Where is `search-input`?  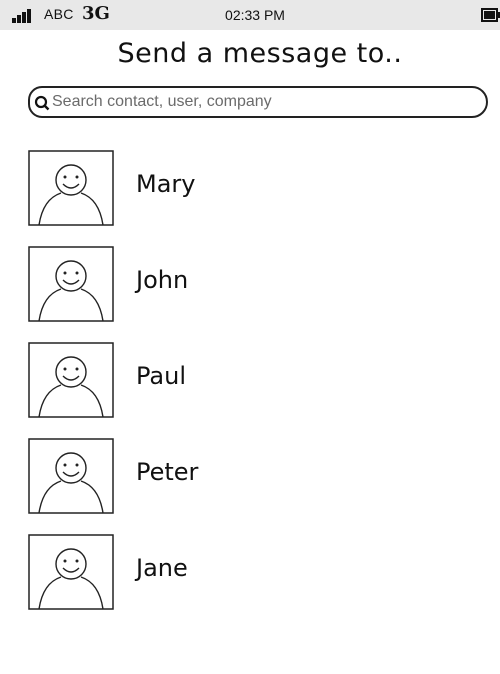
search-input is located at coordinates (262, 102).